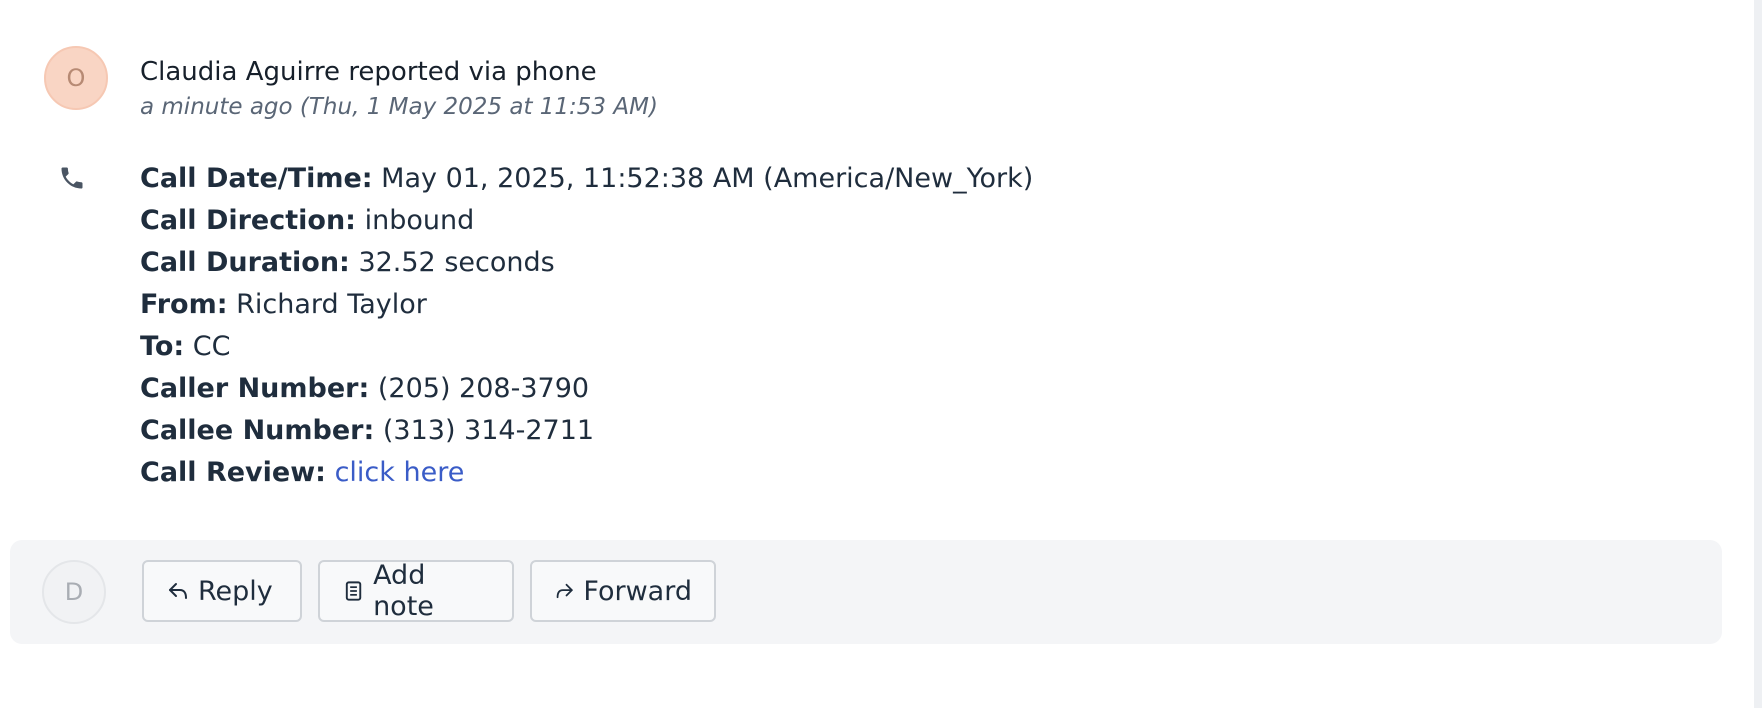 The width and height of the screenshot is (1762, 708). Describe the element at coordinates (248, 220) in the screenshot. I see `call-direction-label: Call Direction:` at that location.